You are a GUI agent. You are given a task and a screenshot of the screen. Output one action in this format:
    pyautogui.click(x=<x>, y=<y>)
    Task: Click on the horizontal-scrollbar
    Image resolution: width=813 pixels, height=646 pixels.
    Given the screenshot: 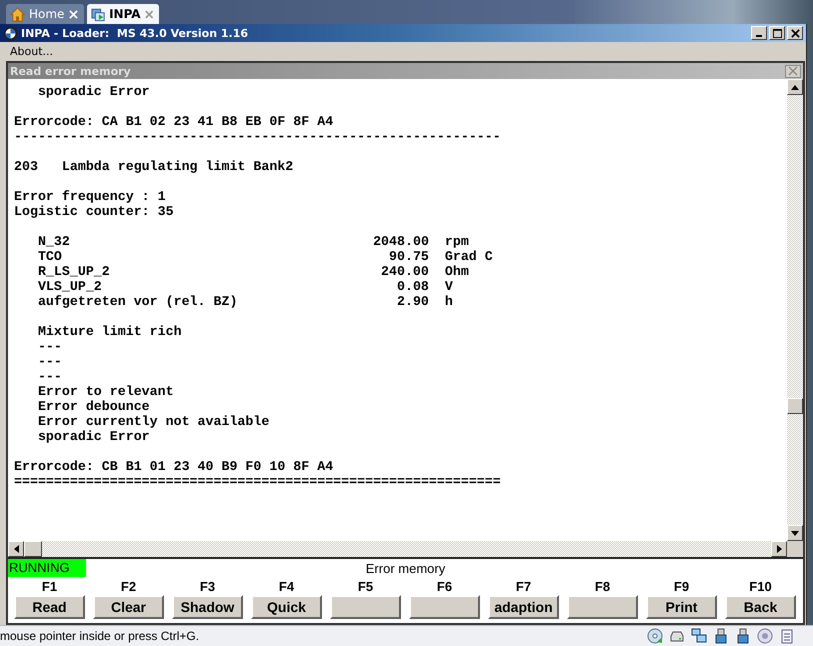 What is the action you would take?
    pyautogui.click(x=405, y=549)
    